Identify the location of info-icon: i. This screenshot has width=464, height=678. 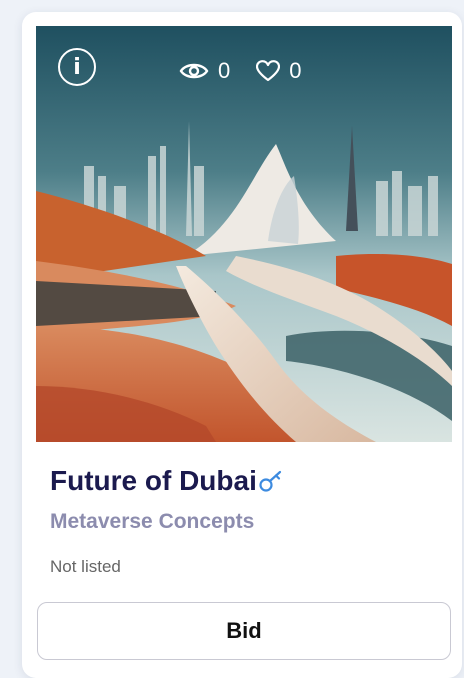
(77, 67).